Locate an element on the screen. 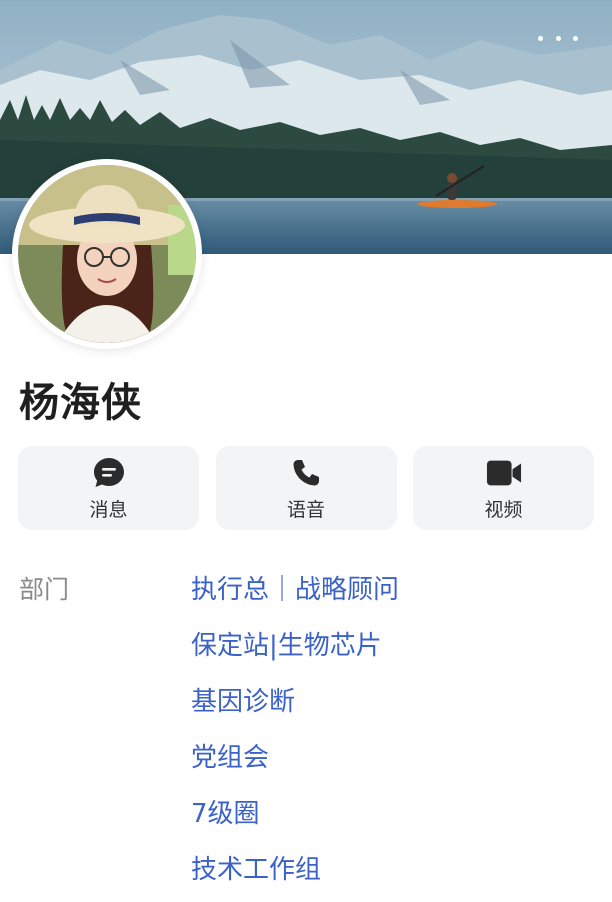  video-camera-icon is located at coordinates (504, 473).